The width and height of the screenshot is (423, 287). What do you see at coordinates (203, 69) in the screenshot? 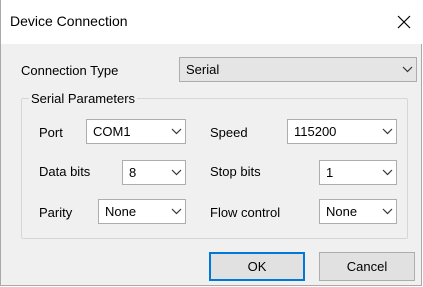
I see `connection-type-value: Serial` at bounding box center [203, 69].